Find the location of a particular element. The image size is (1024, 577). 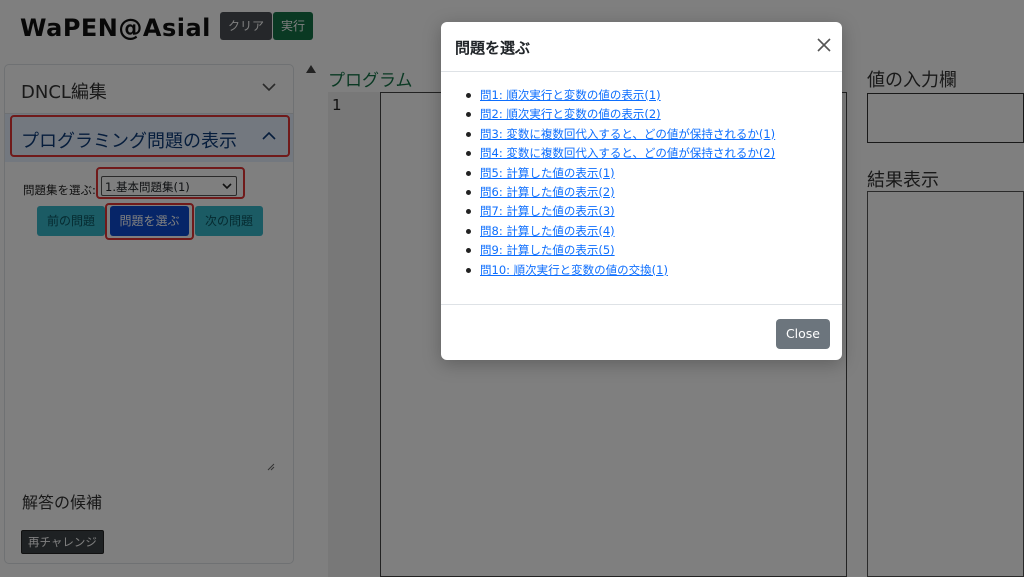

problem-link-3: 問3: 変数に複数回代入すると、どの値が保持されるか(1) is located at coordinates (627, 134).